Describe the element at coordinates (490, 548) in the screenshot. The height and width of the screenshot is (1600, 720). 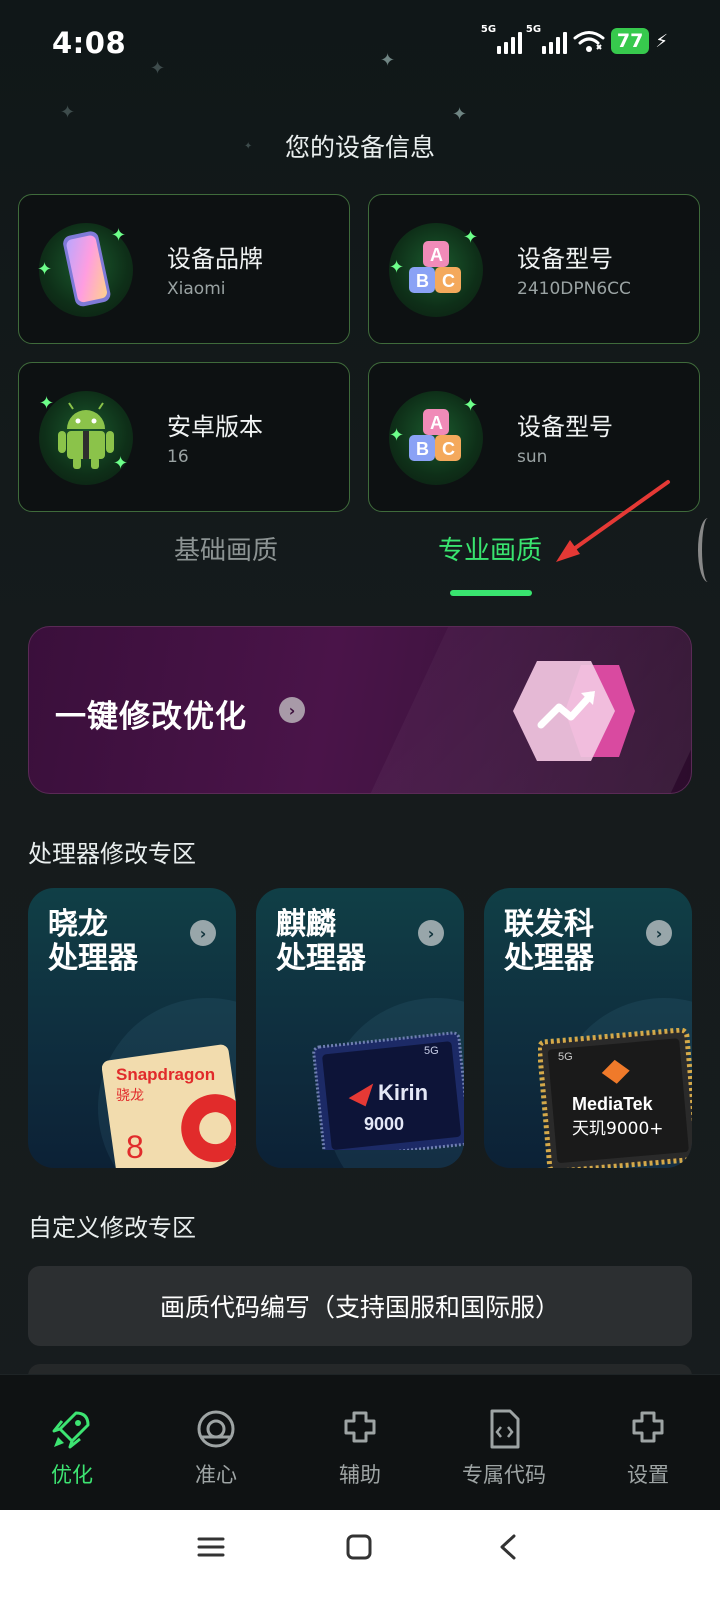
I see `tab-pro-quality: 专业画质` at that location.